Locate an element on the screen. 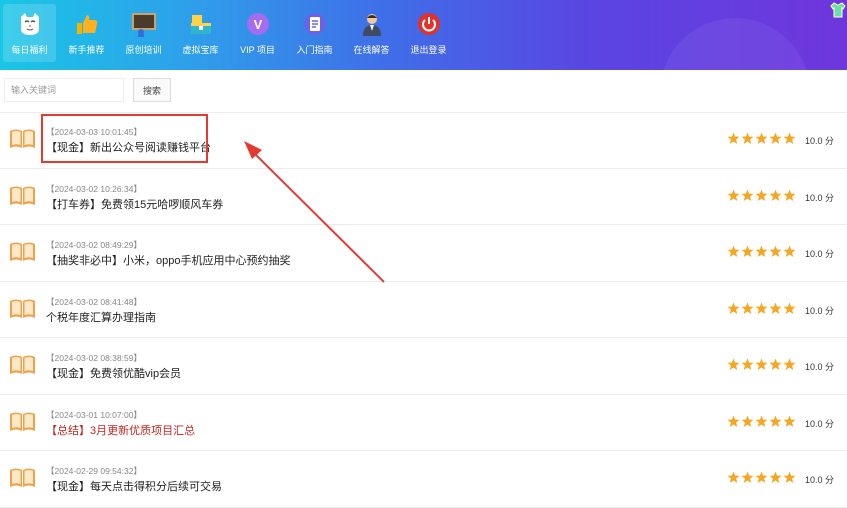 The width and height of the screenshot is (847, 508). item-title-link: 【打车券】免费领15元哈啰顺风车券 is located at coordinates (134, 204).